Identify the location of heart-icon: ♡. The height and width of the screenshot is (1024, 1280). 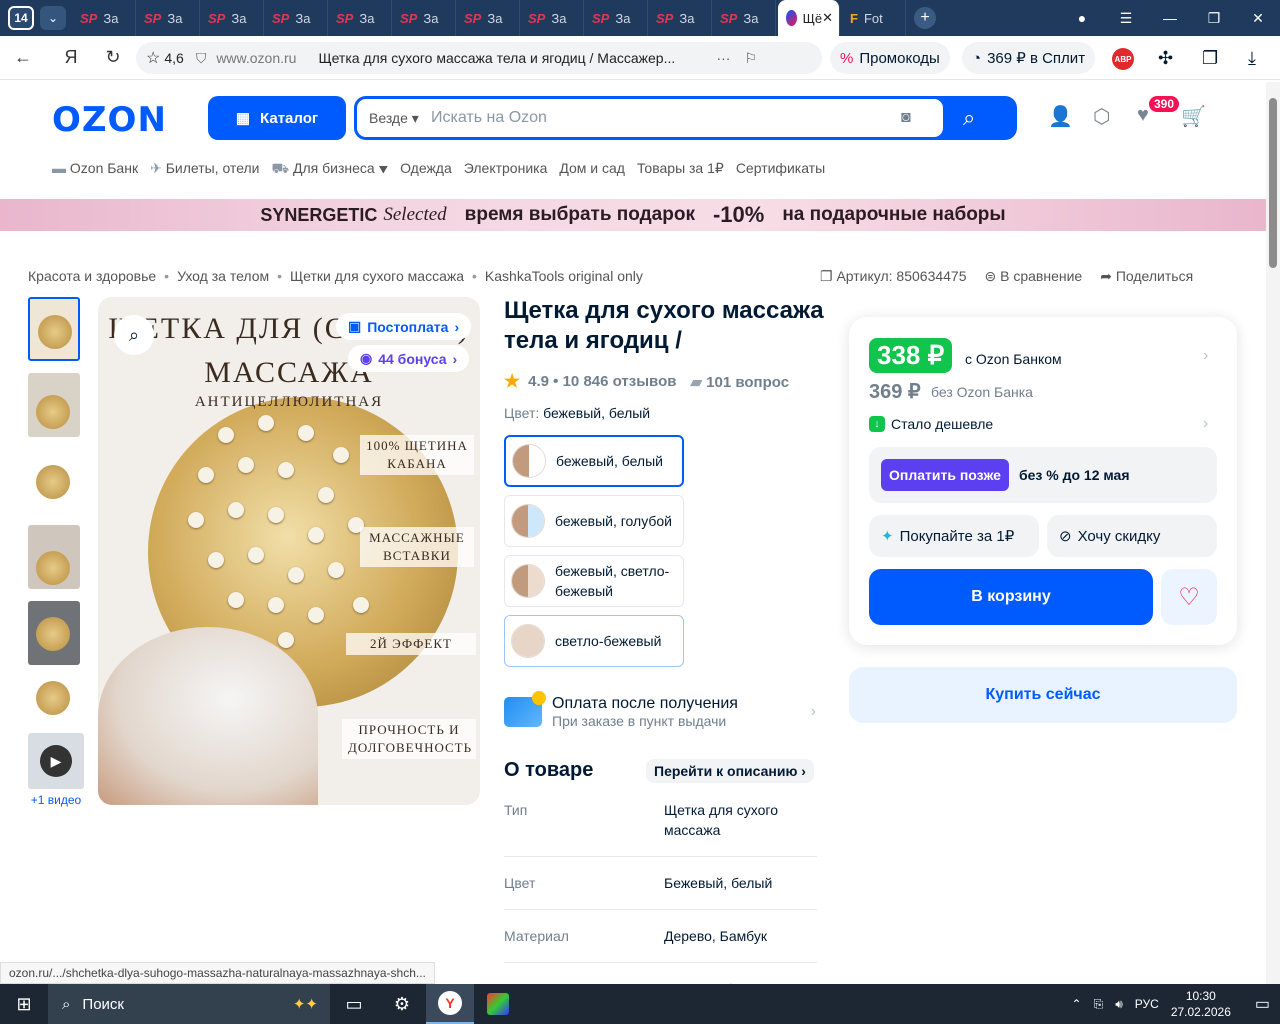
(1189, 597).